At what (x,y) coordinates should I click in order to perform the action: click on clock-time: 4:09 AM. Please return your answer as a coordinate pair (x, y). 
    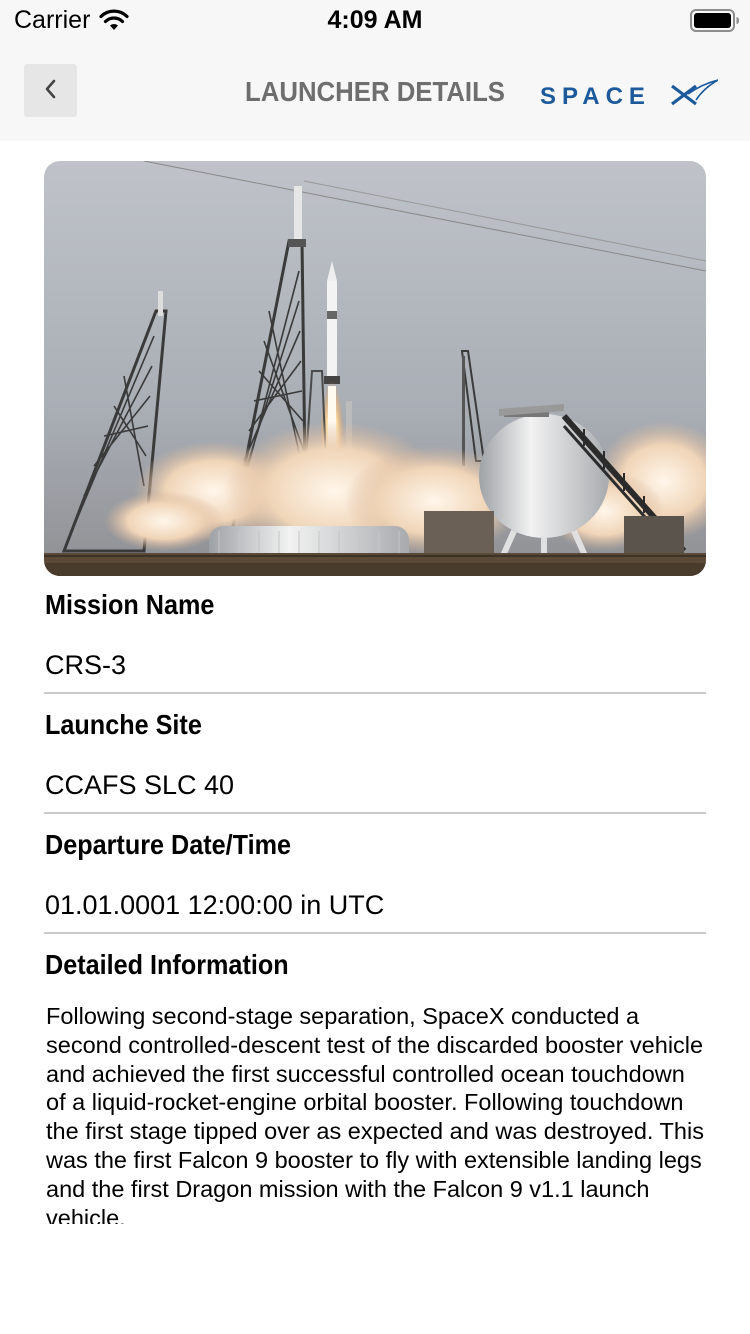
    Looking at the image, I should click on (375, 20).